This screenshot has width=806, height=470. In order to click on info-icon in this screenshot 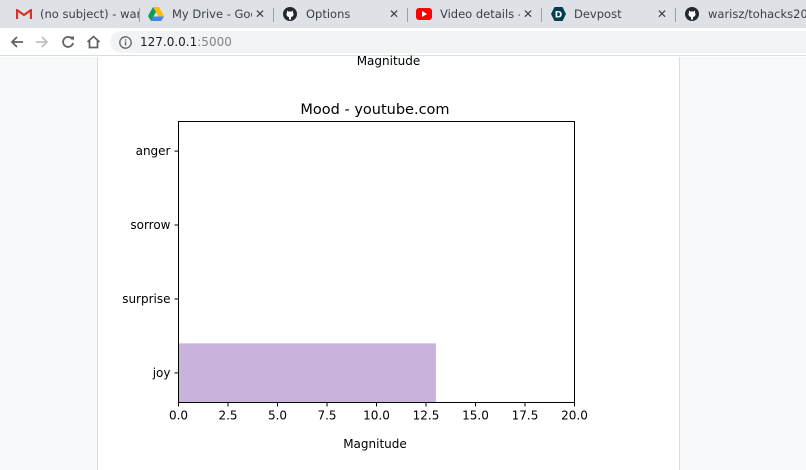, I will do `click(125, 42)`.